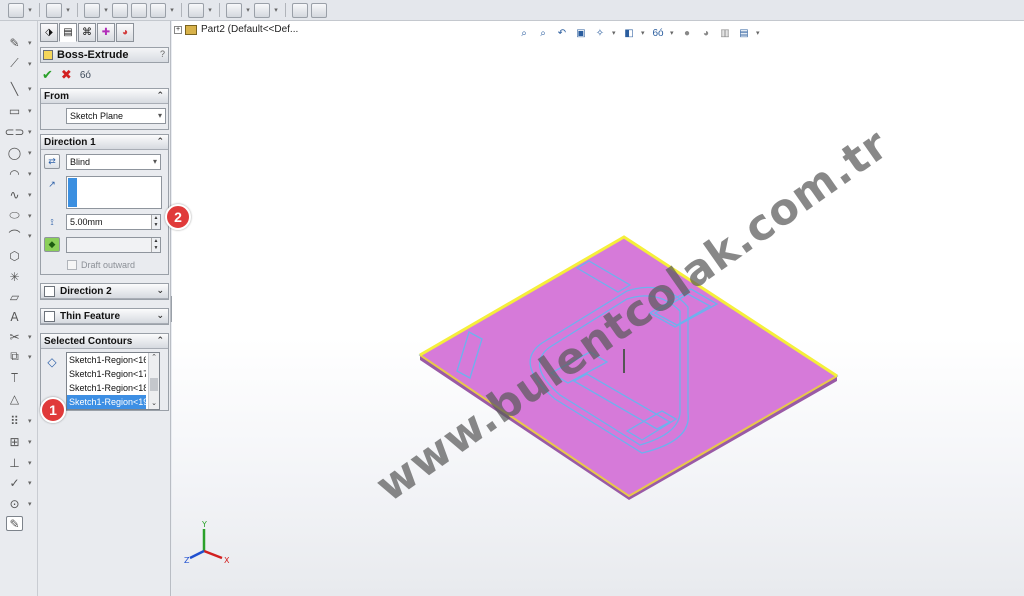  I want to click on convert-icon: ⟙, so click(14, 378).